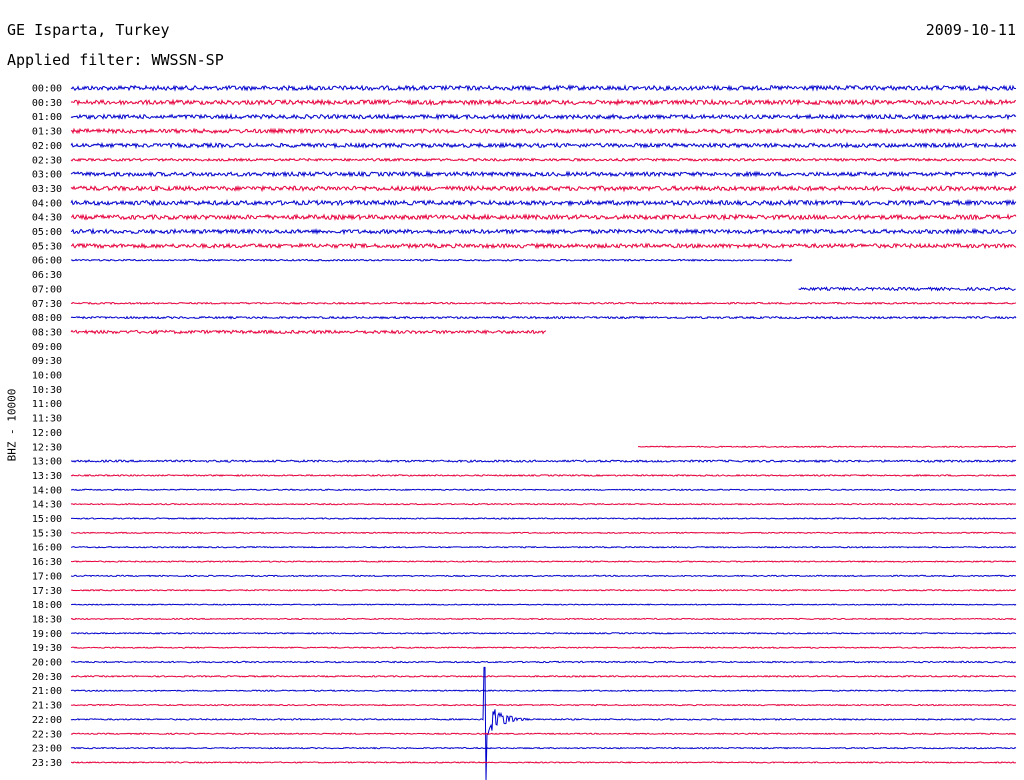  What do you see at coordinates (47, 505) in the screenshot?
I see `row-time-label: 14:30` at bounding box center [47, 505].